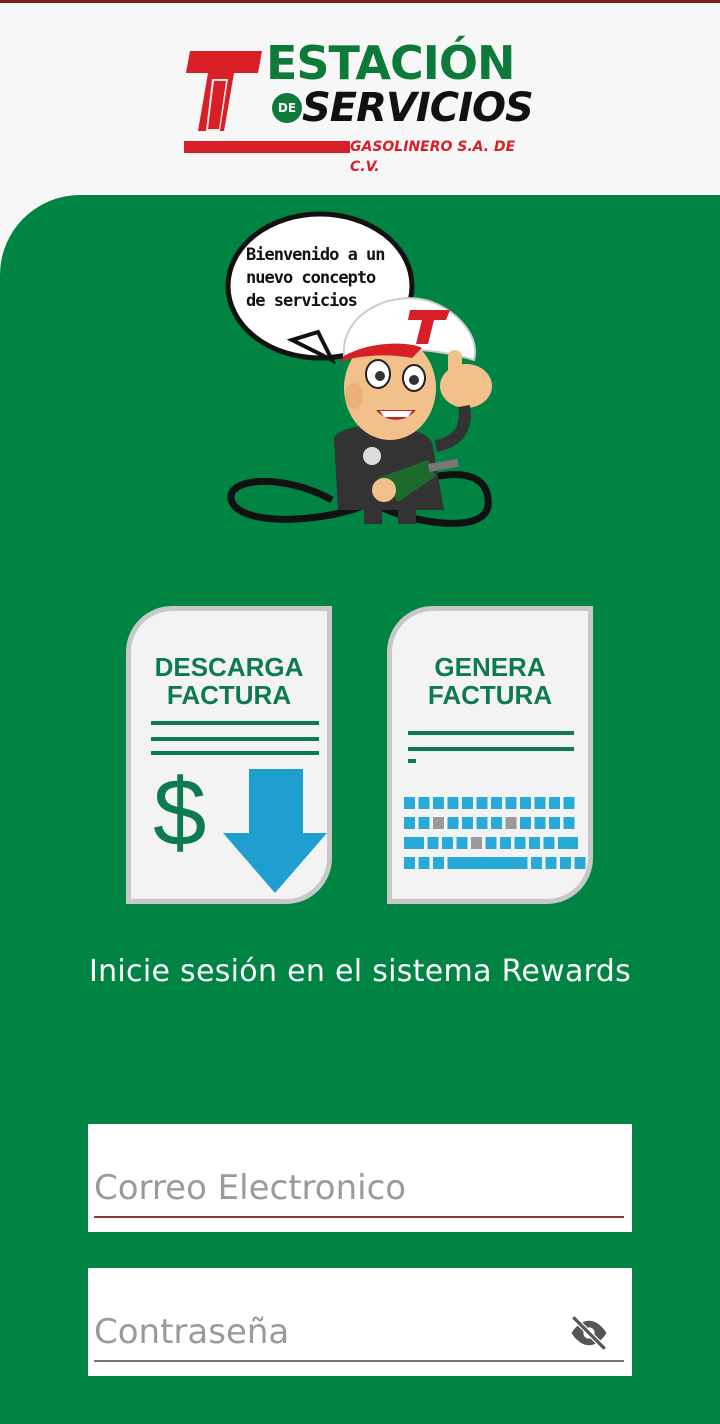 The height and width of the screenshot is (1424, 720). I want to click on brand-de-badge: DE, so click(287, 108).